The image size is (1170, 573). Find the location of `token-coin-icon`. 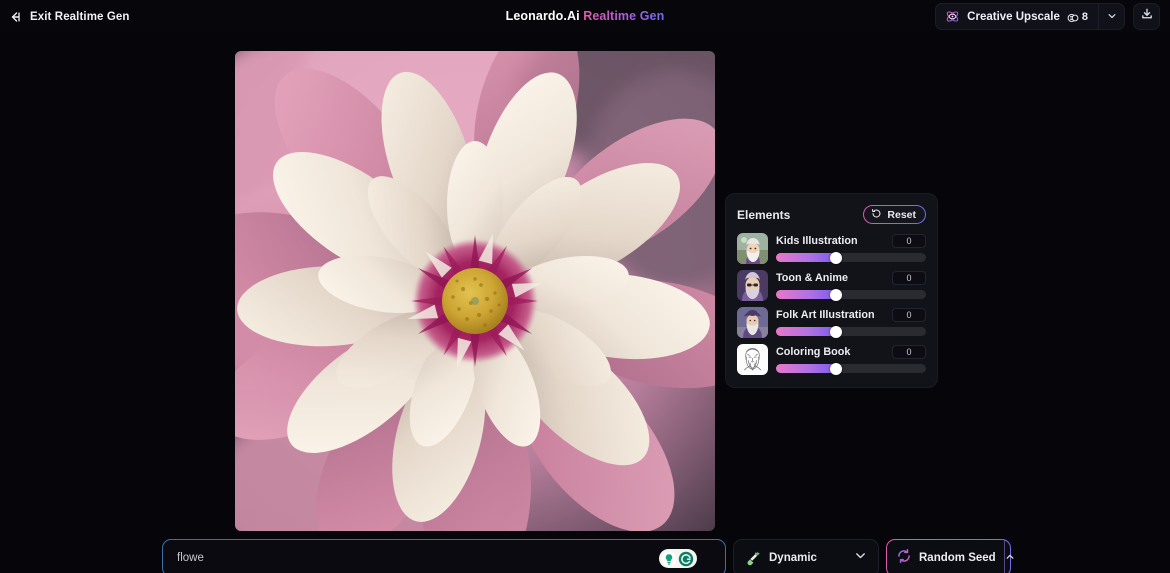

token-coin-icon is located at coordinates (1073, 17).